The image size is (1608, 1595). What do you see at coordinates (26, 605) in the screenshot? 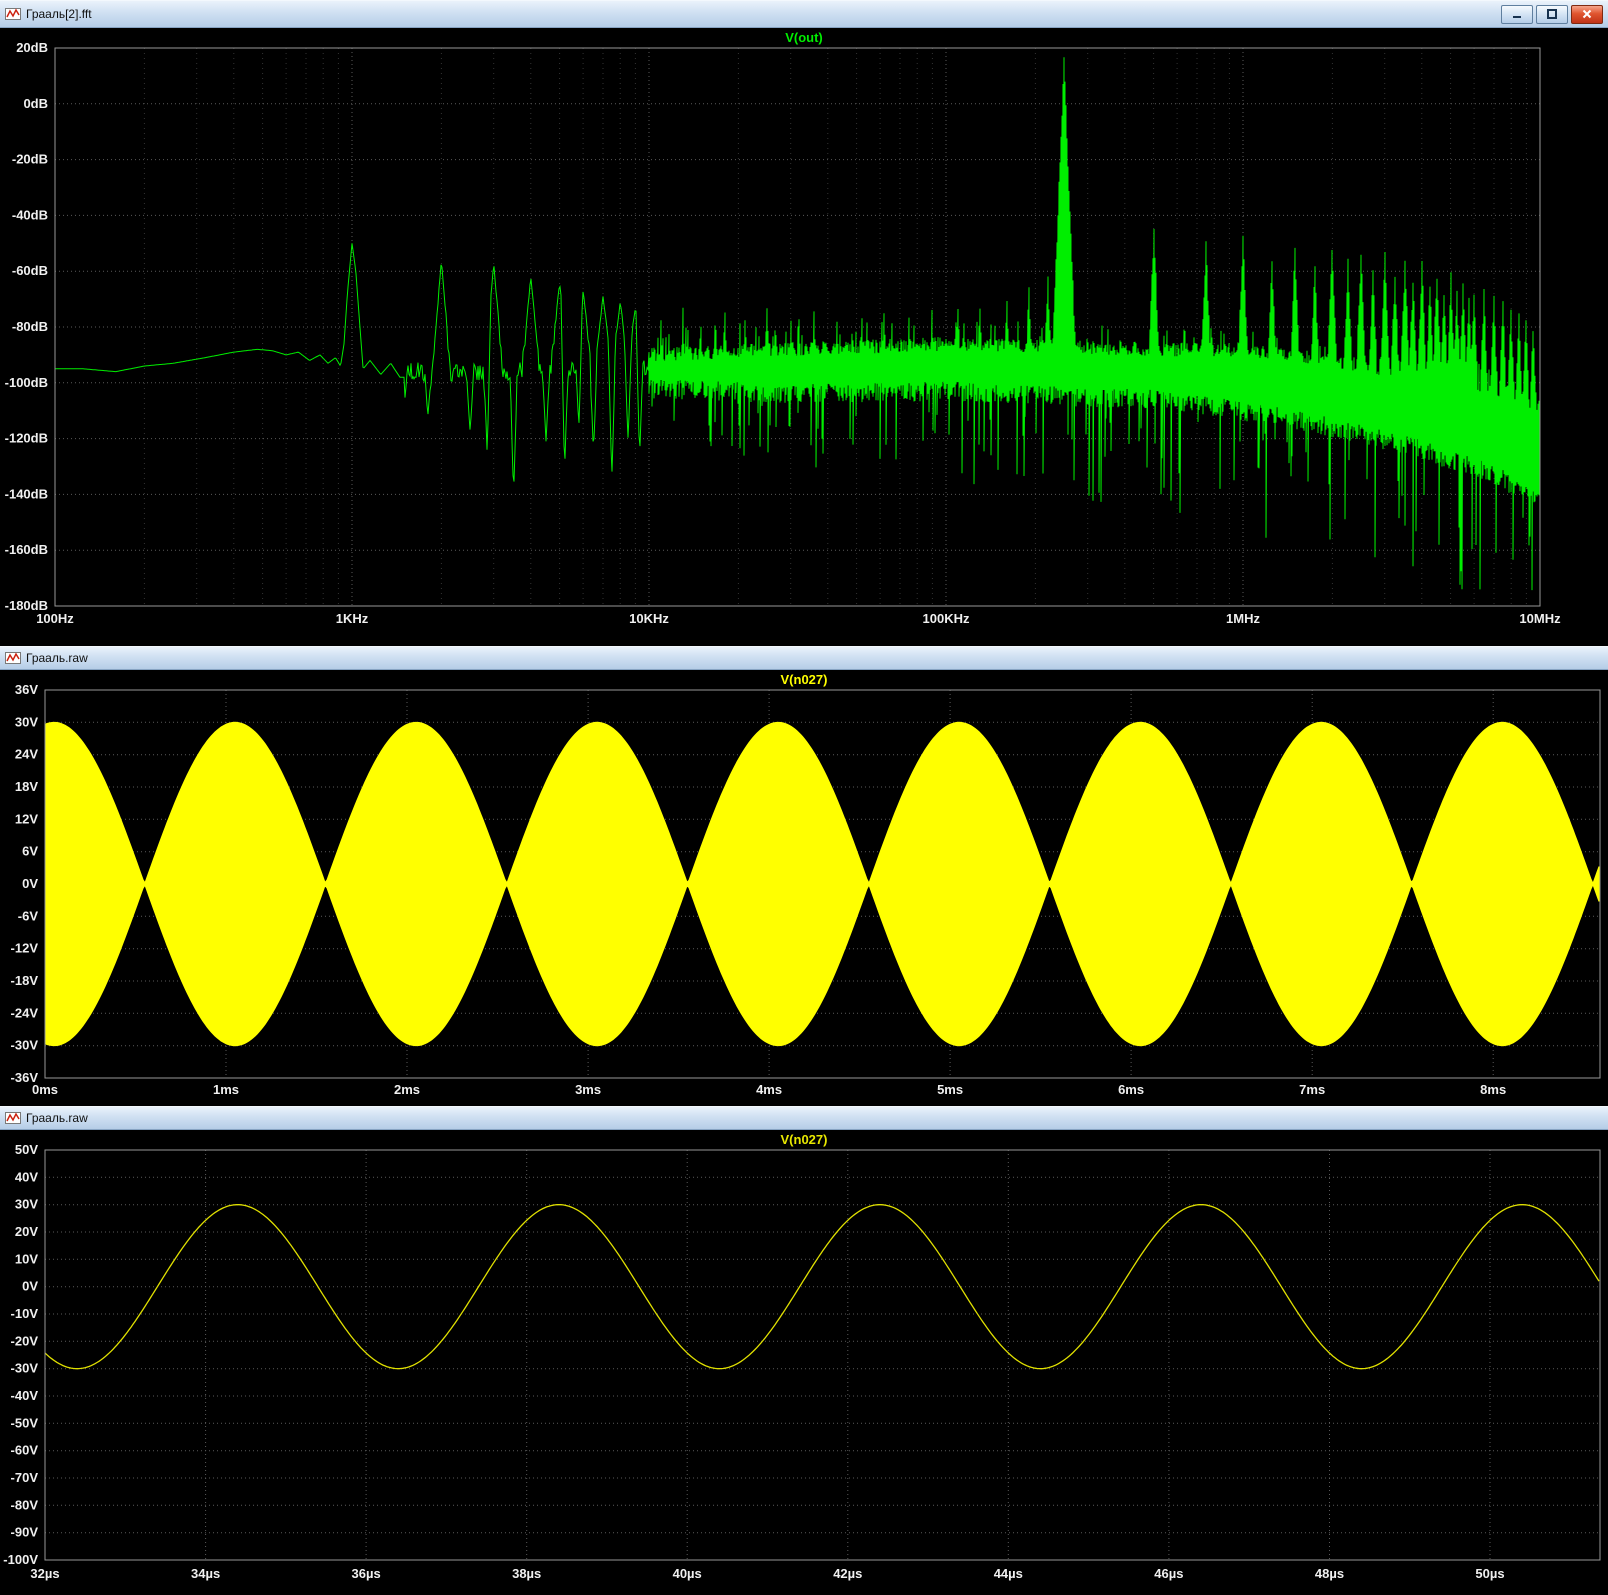
I see `y-tick-label: -180dB` at bounding box center [26, 605].